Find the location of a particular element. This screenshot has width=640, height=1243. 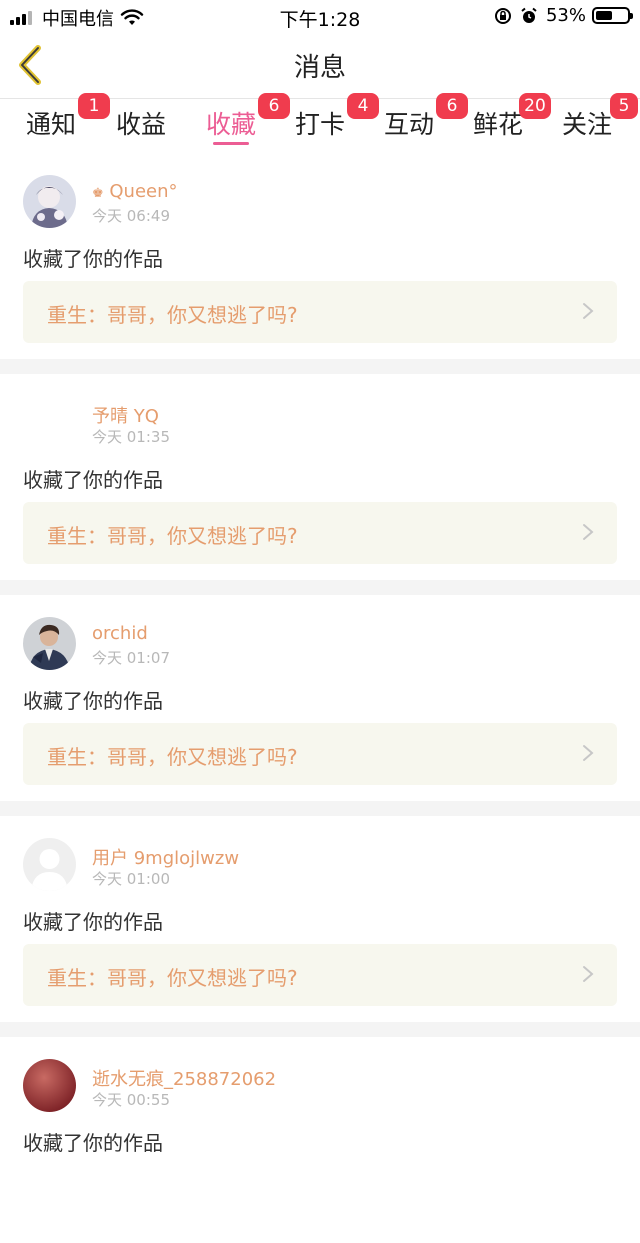

tab-flowers: 鲜花 20 is located at coordinates (512, 117).